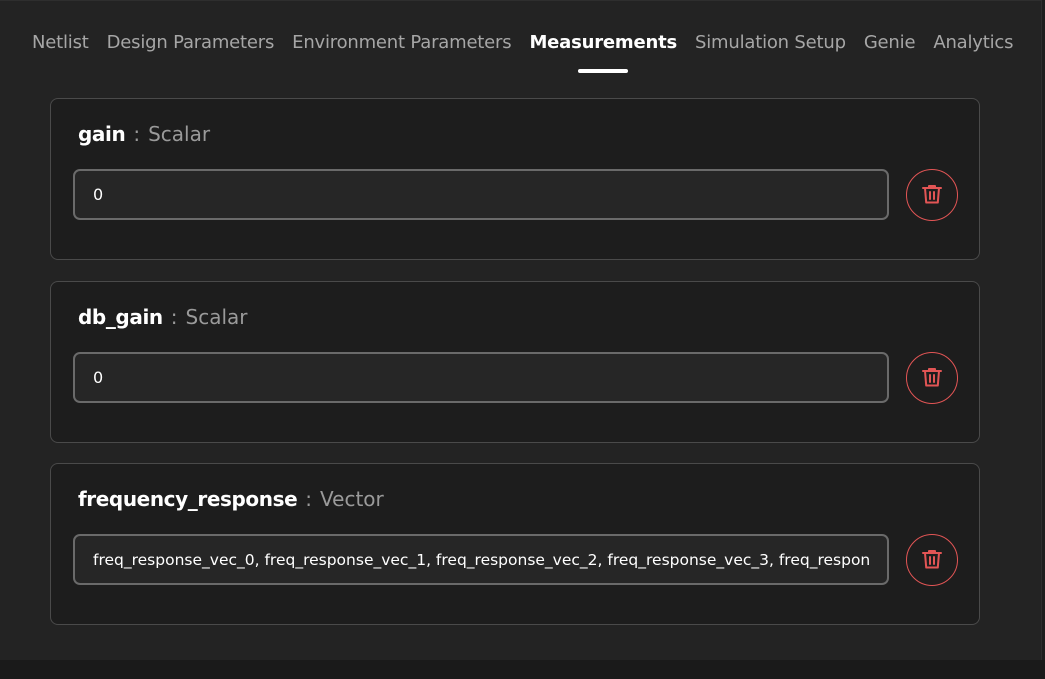 This screenshot has width=1045, height=679. Describe the element at coordinates (60, 53) in the screenshot. I see `tab-netlist: Netlist` at that location.